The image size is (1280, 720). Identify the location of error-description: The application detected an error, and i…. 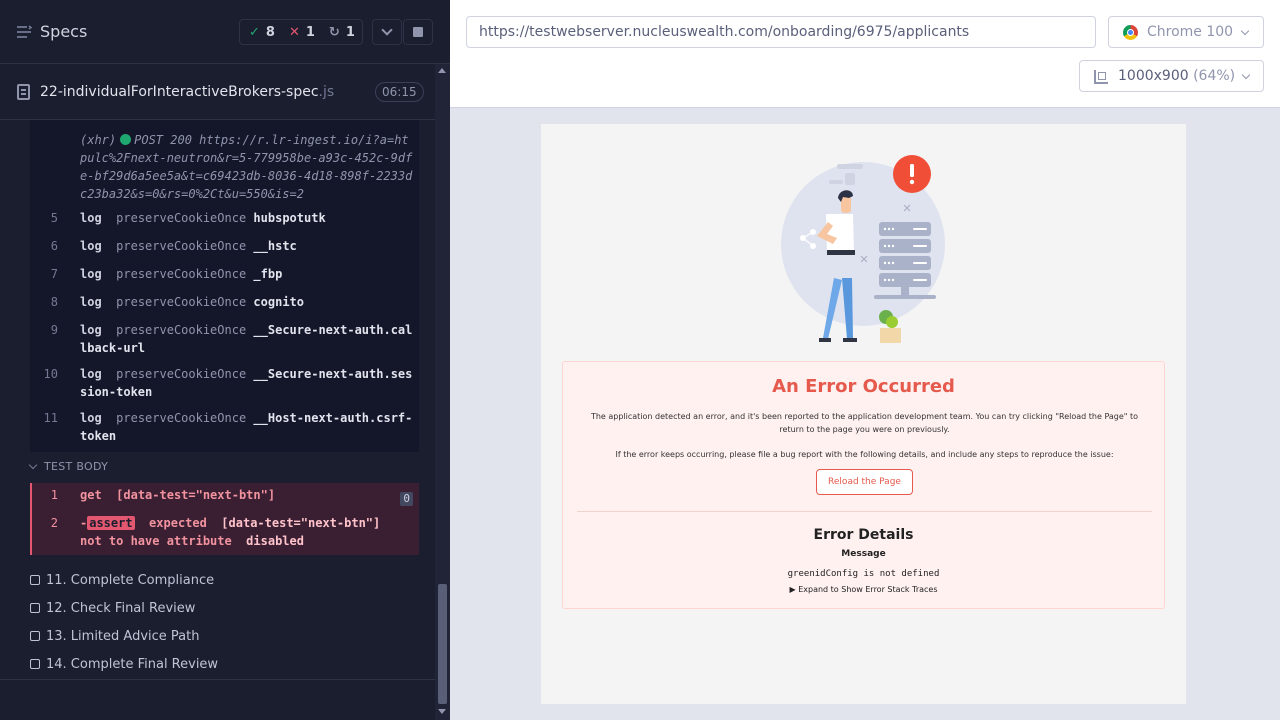
(864, 423).